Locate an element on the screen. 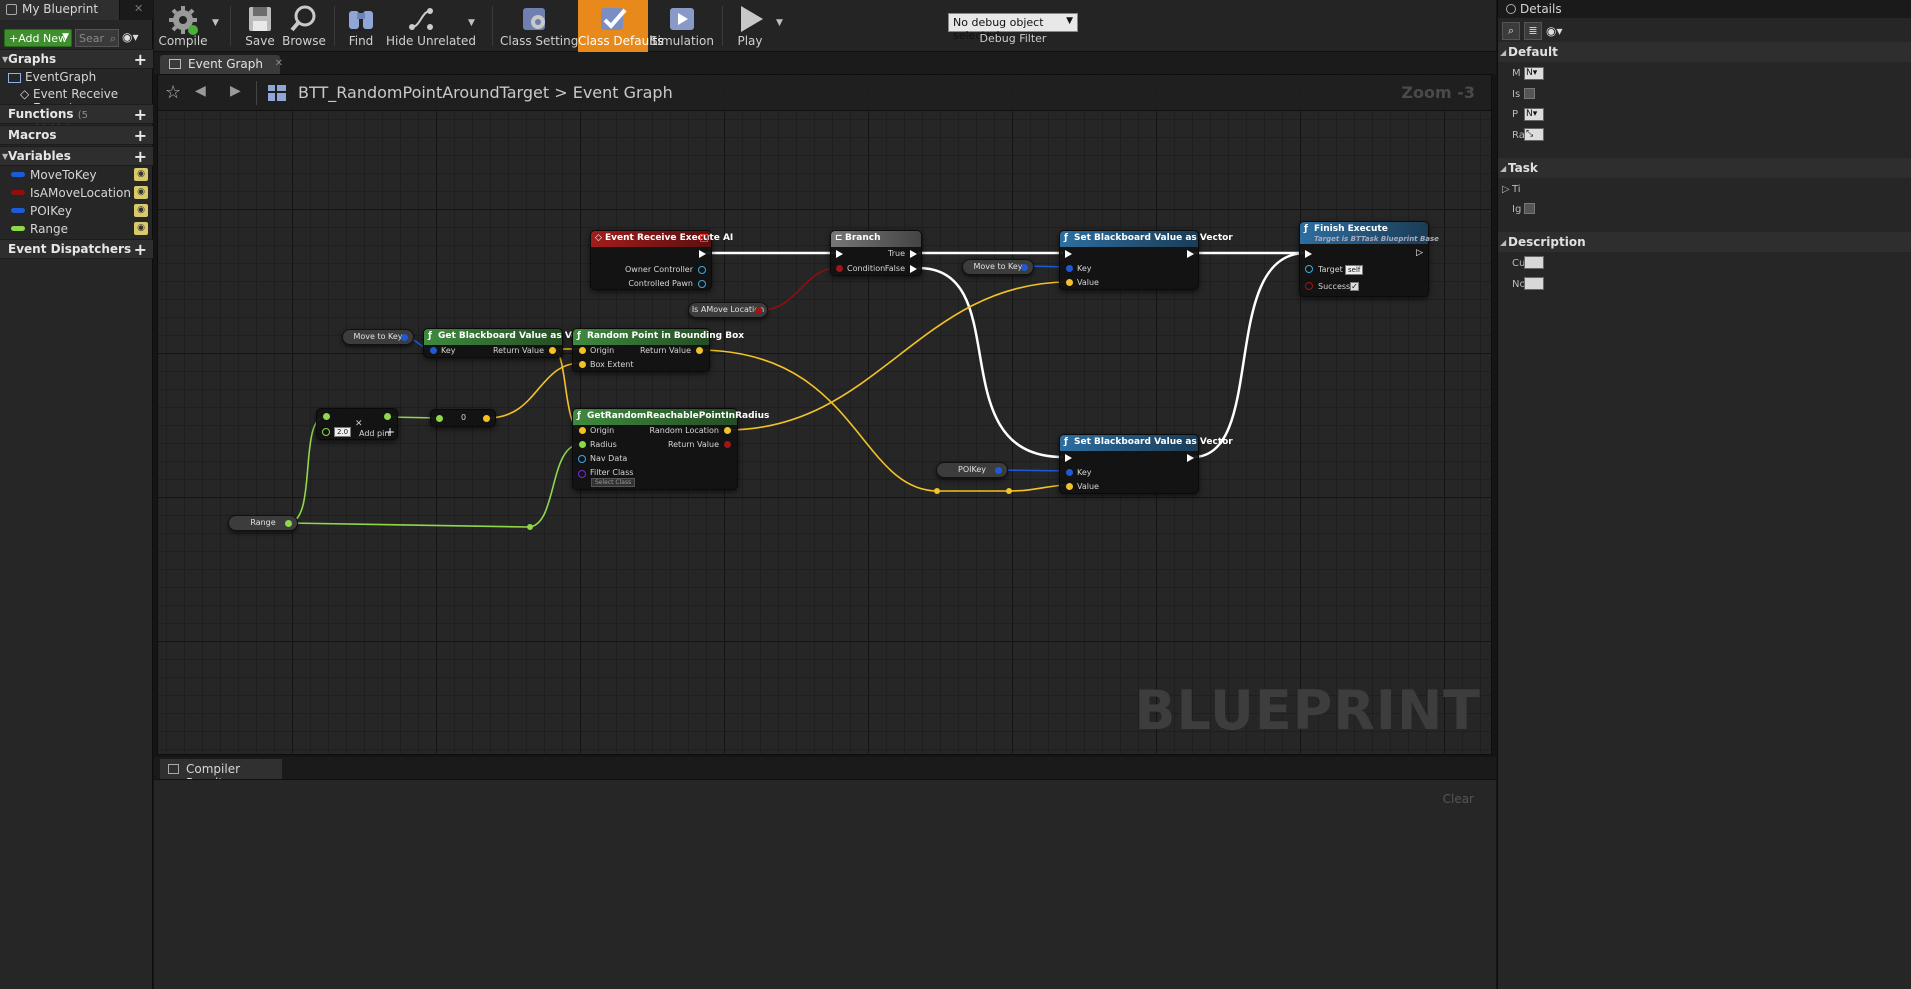 Image resolution: width=1911 pixels, height=989 pixels. search-icon: ⌕ is located at coordinates (1511, 31).